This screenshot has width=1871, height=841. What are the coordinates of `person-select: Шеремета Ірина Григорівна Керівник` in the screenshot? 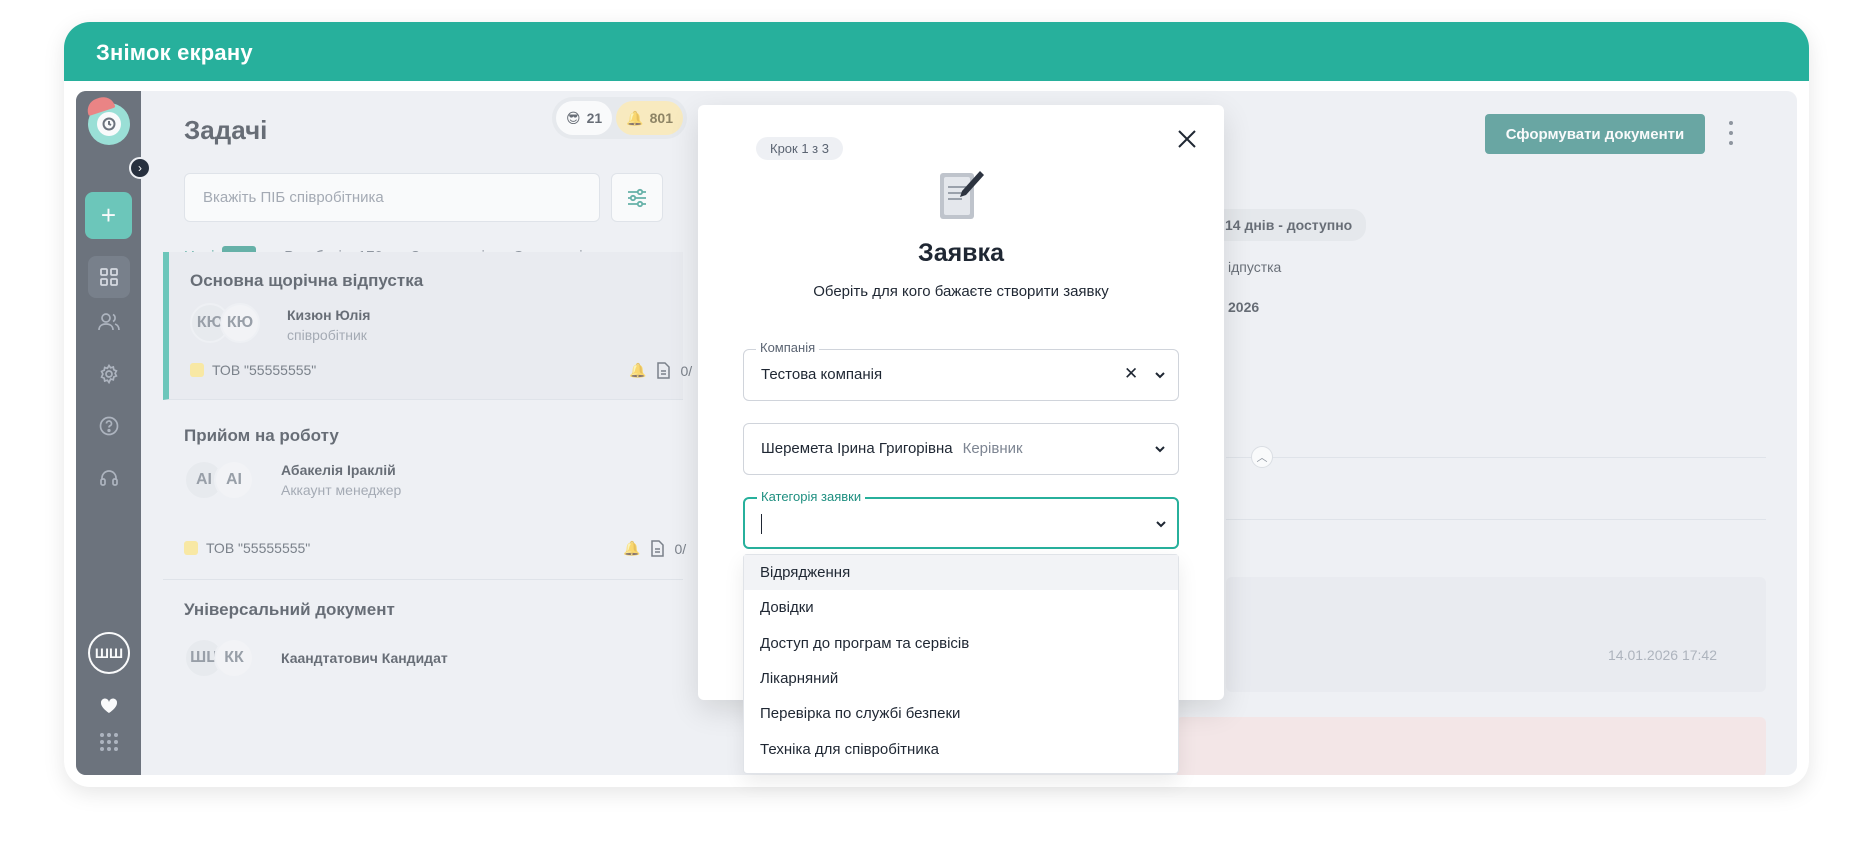 It's located at (961, 449).